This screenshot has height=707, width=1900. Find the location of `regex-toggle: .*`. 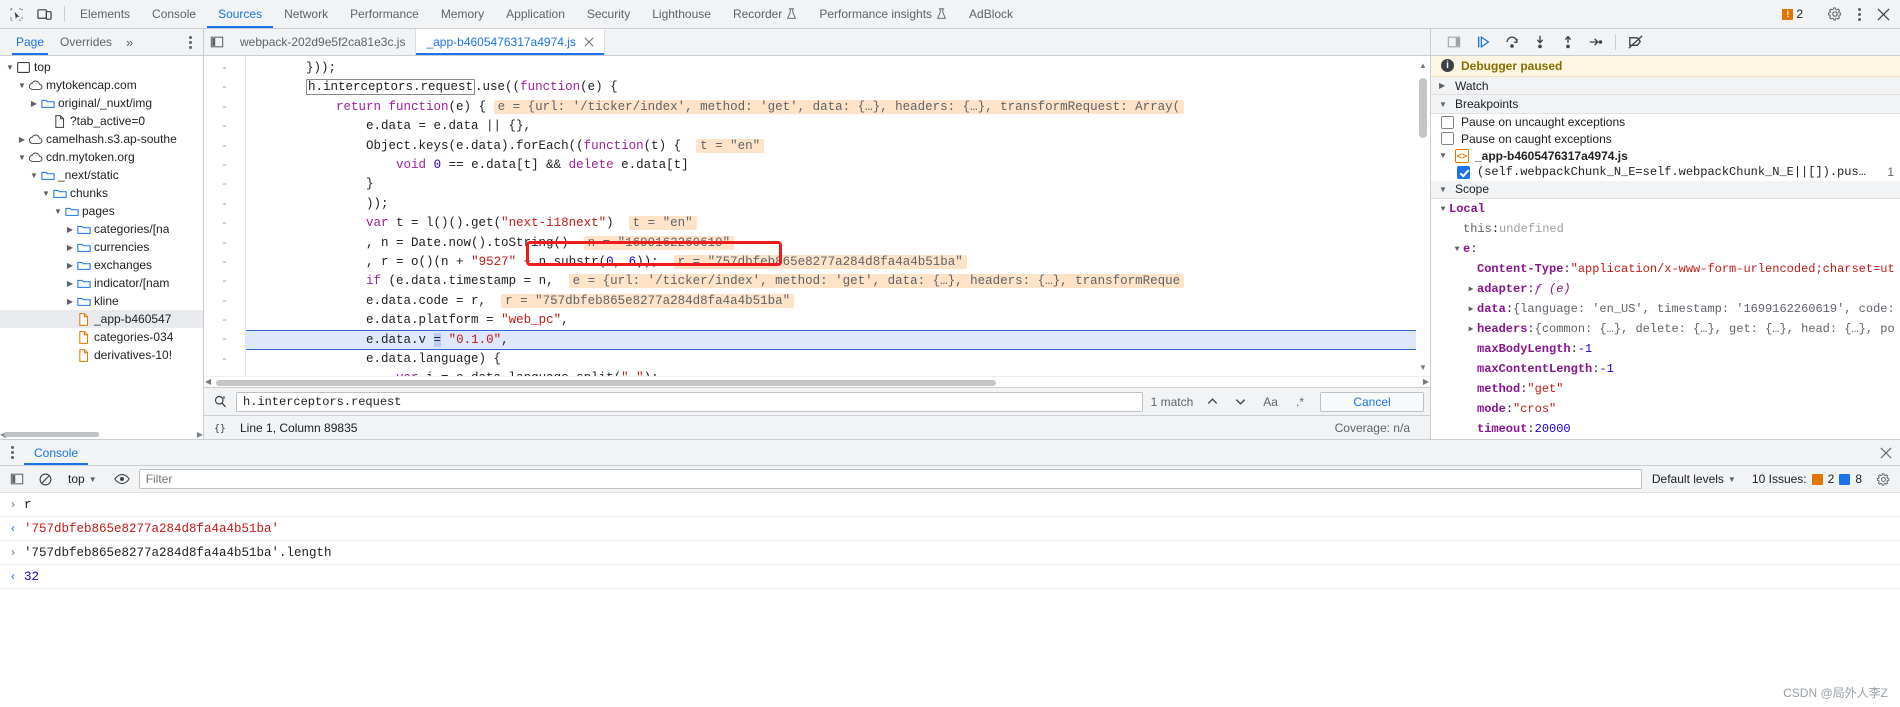

regex-toggle: .* is located at coordinates (1300, 402).